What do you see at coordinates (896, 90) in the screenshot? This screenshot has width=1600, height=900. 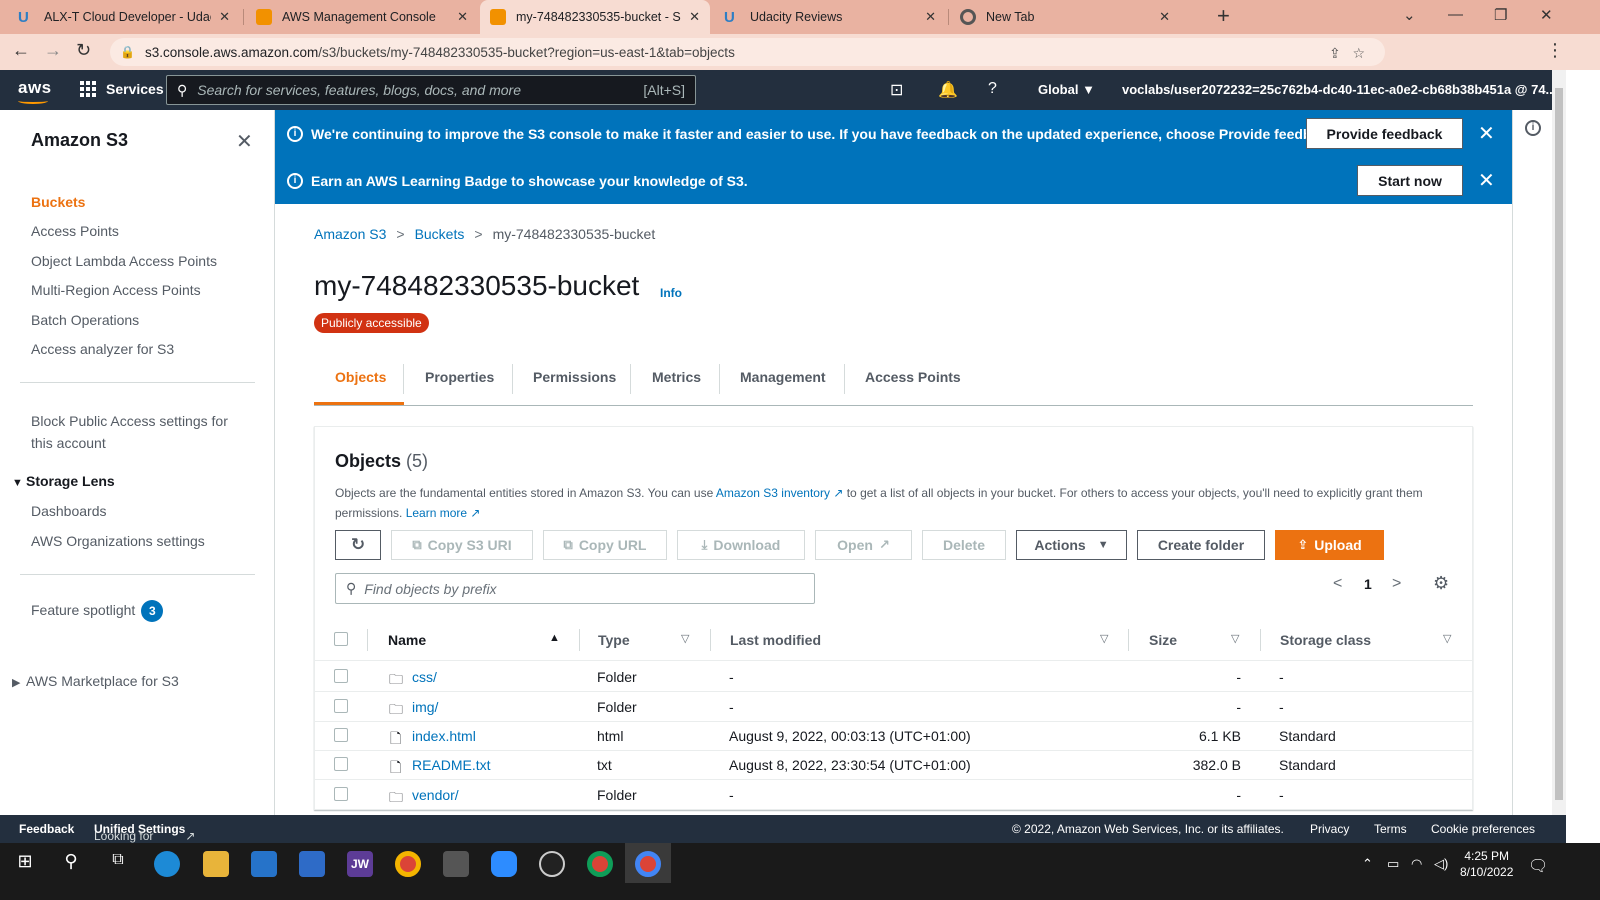 I see `cloudshell-icon: ⊡` at bounding box center [896, 90].